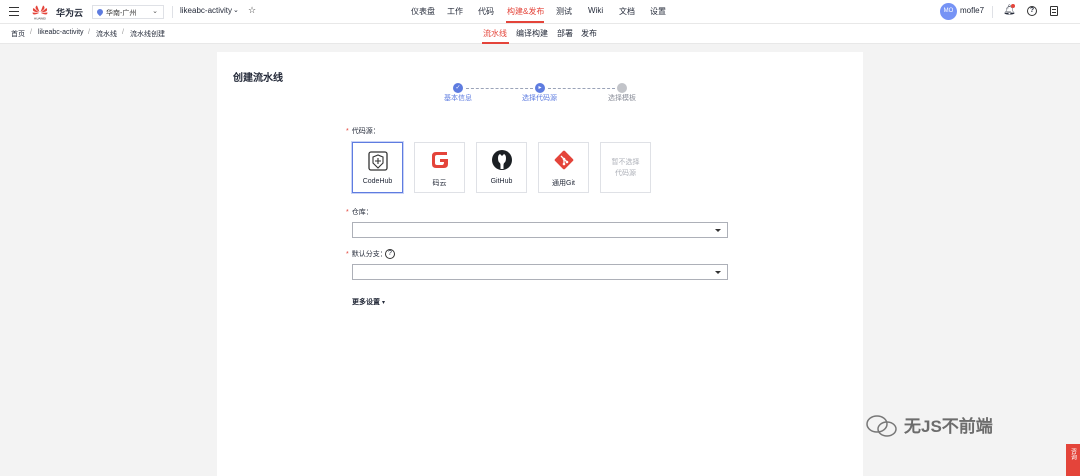  I want to click on step-pending-icon, so click(622, 88).